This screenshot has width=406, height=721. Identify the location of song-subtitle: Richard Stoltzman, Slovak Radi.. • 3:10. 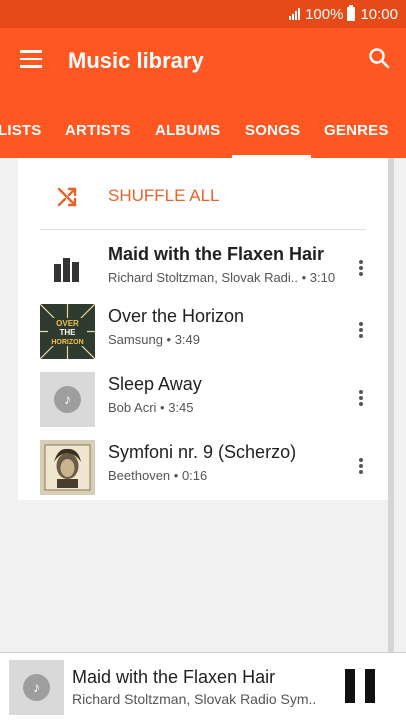
(222, 277).